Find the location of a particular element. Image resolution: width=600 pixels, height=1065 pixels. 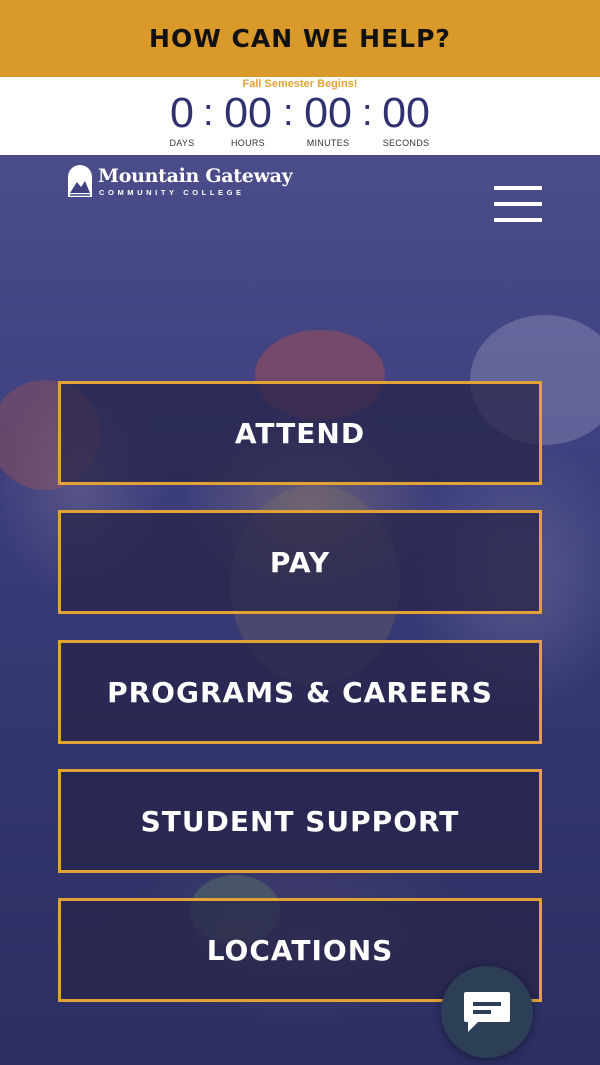

menu-button is located at coordinates (518, 204).